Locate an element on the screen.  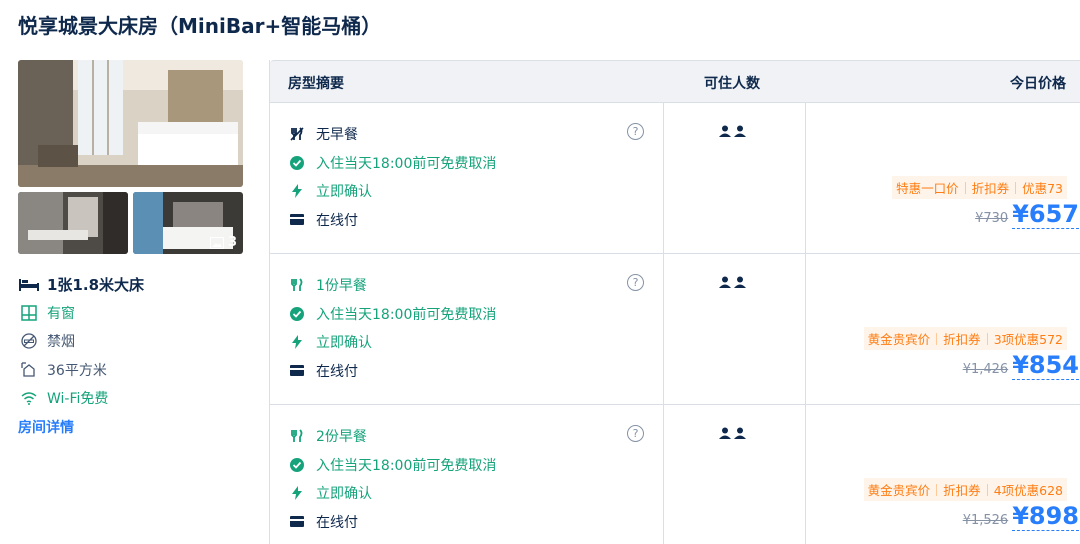
facility-wifi: Wi-Fi免费 is located at coordinates (81, 398).